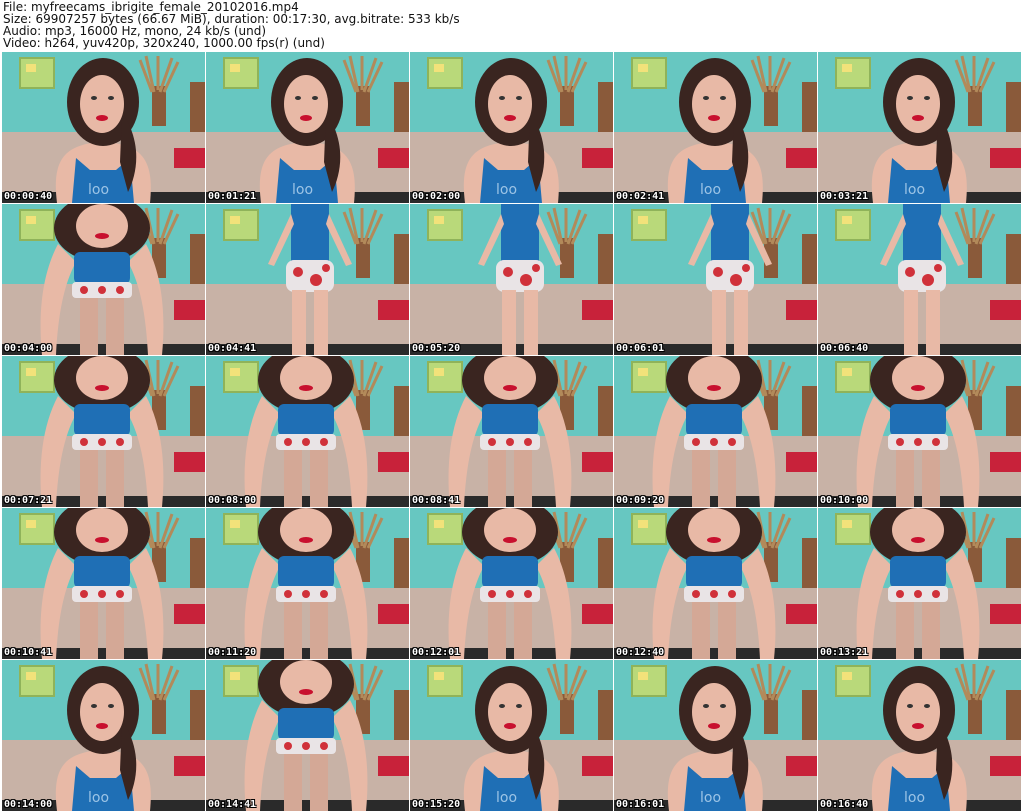 Image resolution: width=1024 pixels, height=811 pixels. I want to click on video-thumbnail: 00:09:20, so click(715, 431).